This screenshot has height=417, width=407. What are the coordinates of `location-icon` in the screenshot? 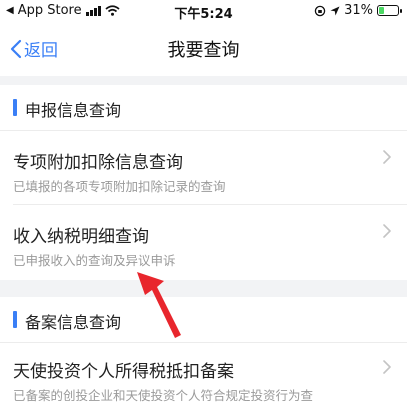 It's located at (335, 10).